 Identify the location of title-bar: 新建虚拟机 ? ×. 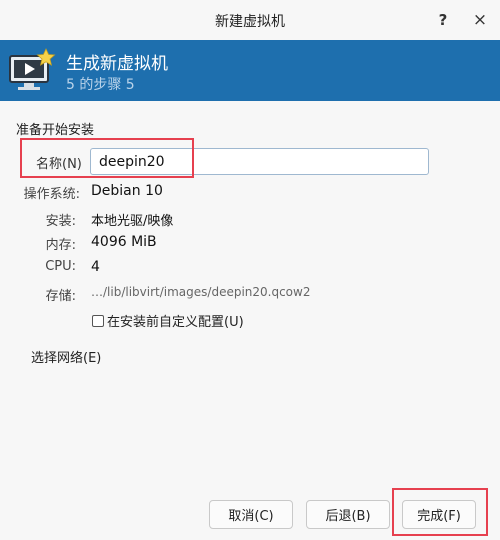
(250, 20).